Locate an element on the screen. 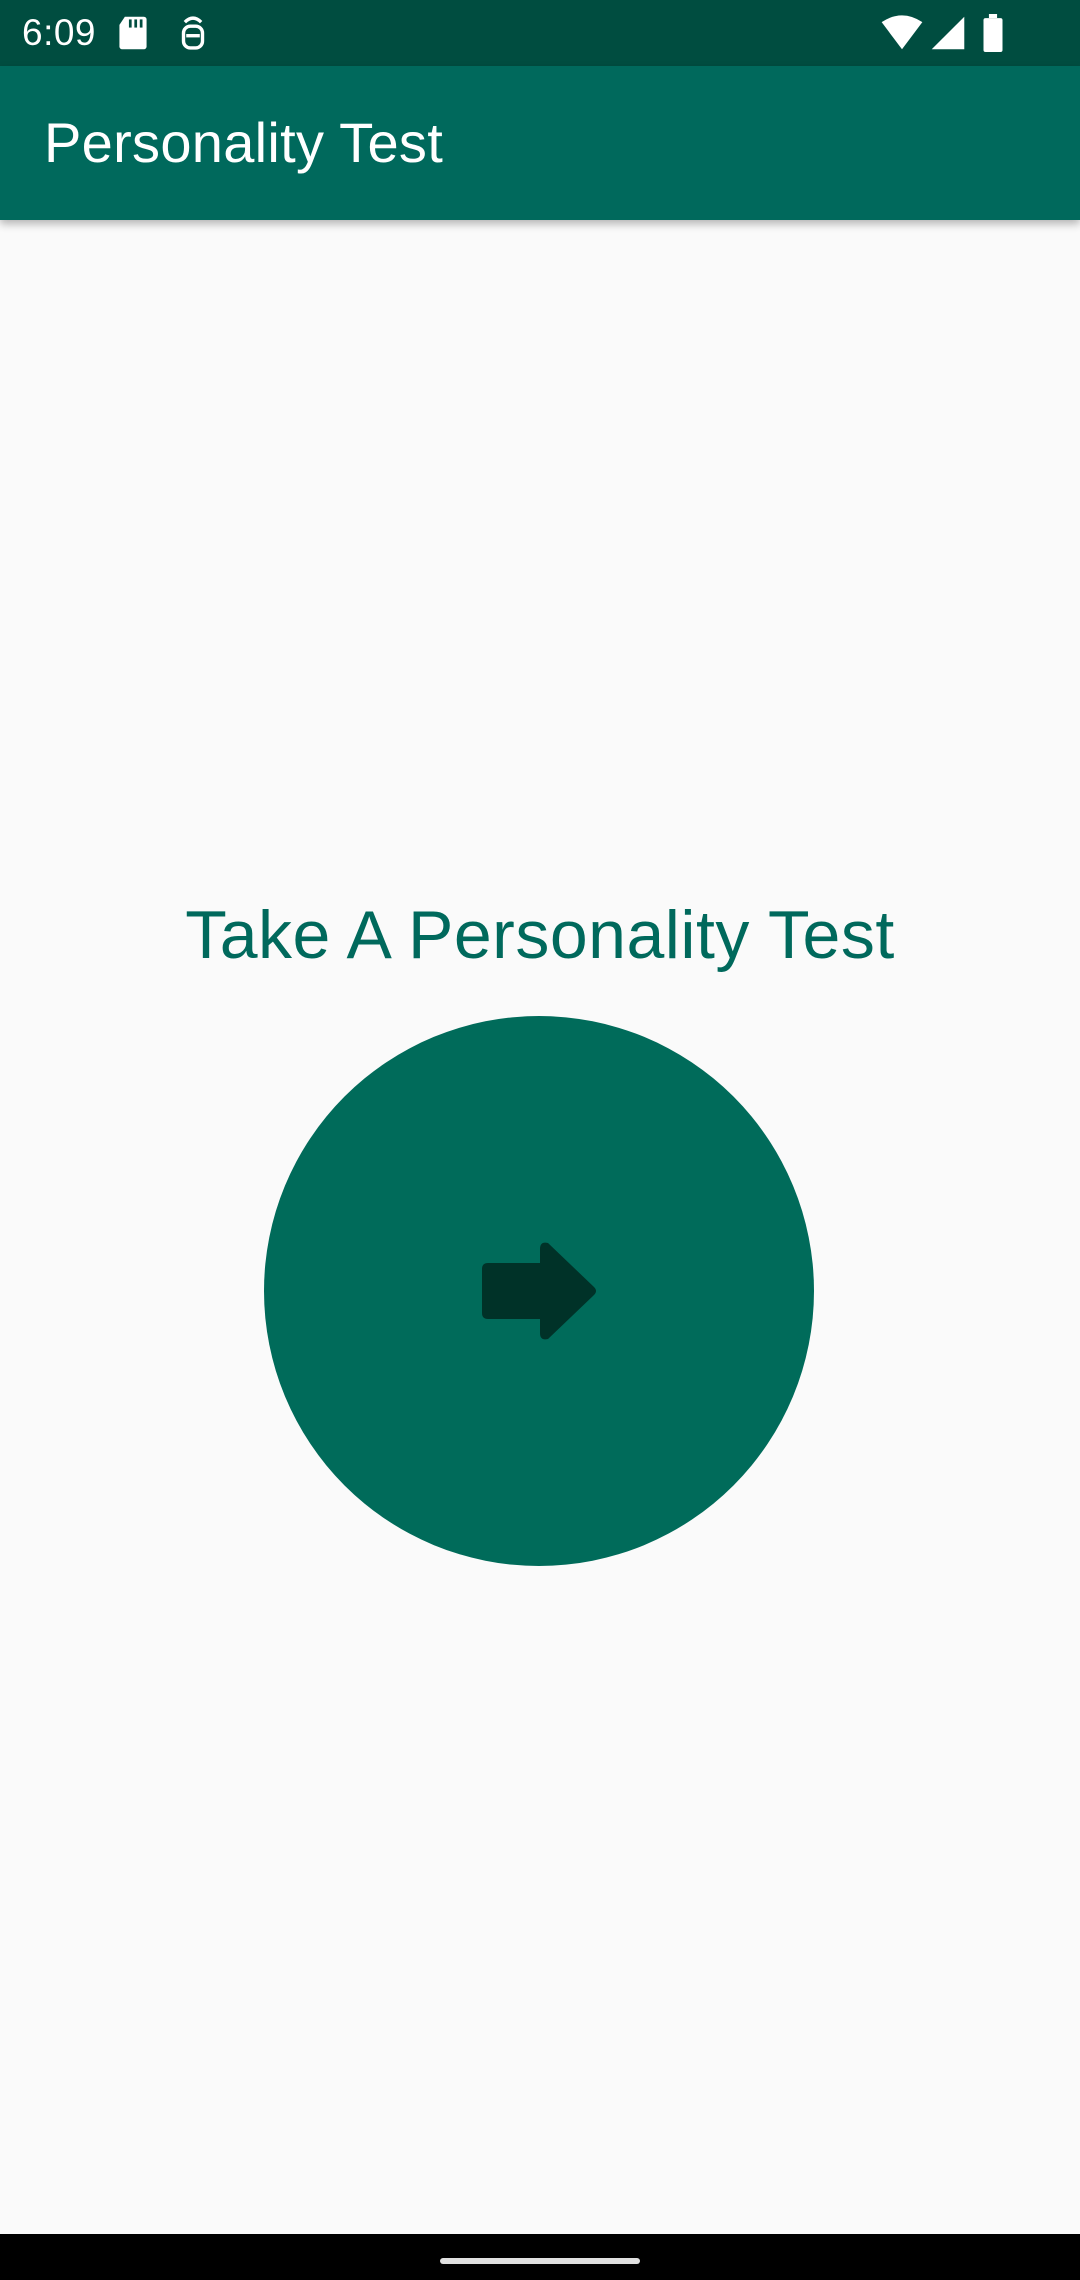 This screenshot has width=1080, height=2280. status-bar: 6:09 is located at coordinates (540, 33).